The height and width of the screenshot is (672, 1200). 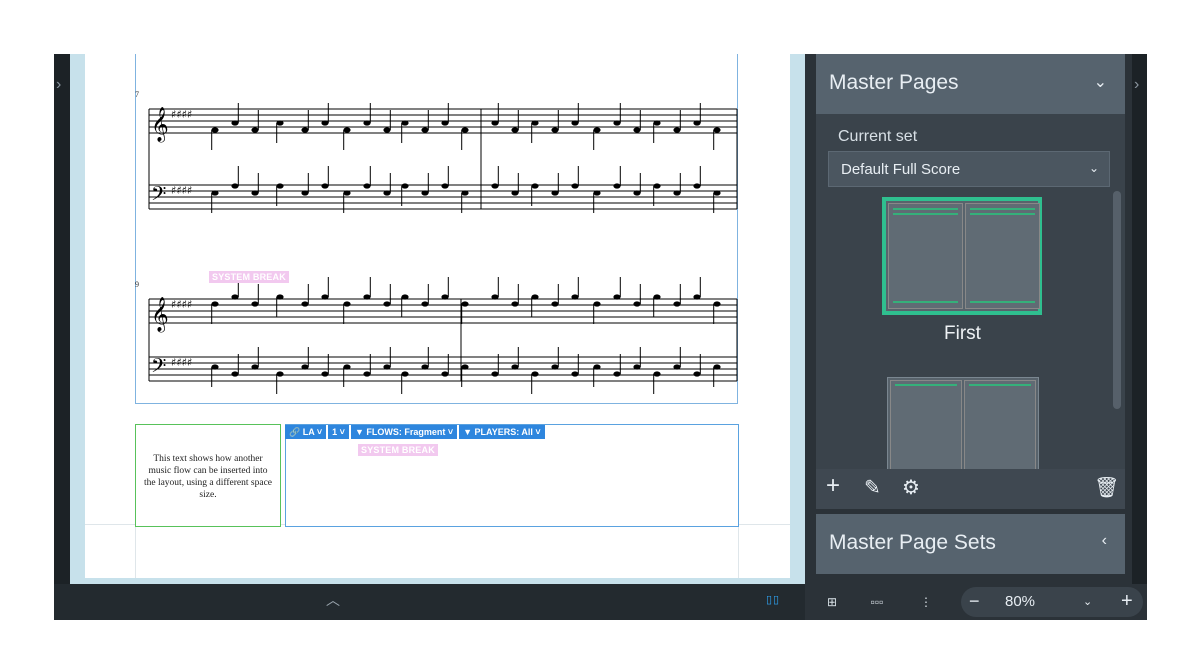 What do you see at coordinates (877, 602) in the screenshot?
I see `pages-horizontal-icon: ▫▫▫` at bounding box center [877, 602].